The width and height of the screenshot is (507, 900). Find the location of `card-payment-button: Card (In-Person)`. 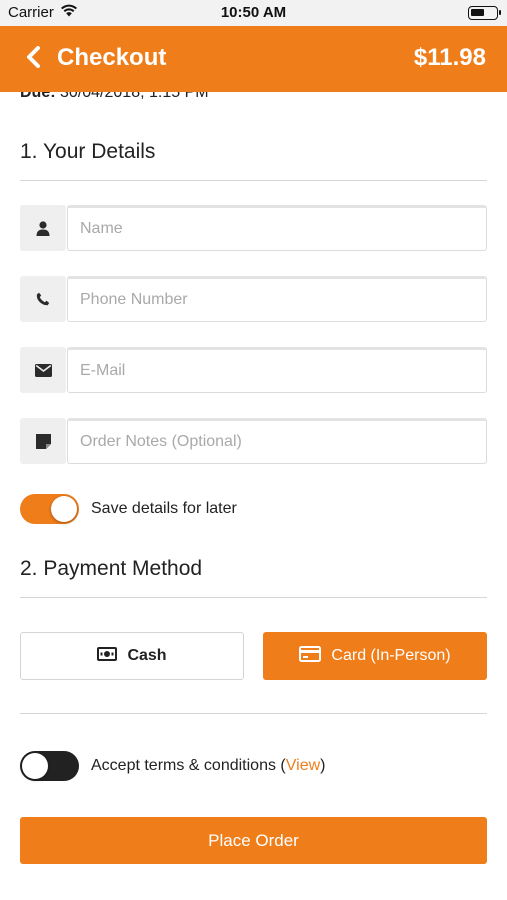

card-payment-button: Card (In-Person) is located at coordinates (375, 656).